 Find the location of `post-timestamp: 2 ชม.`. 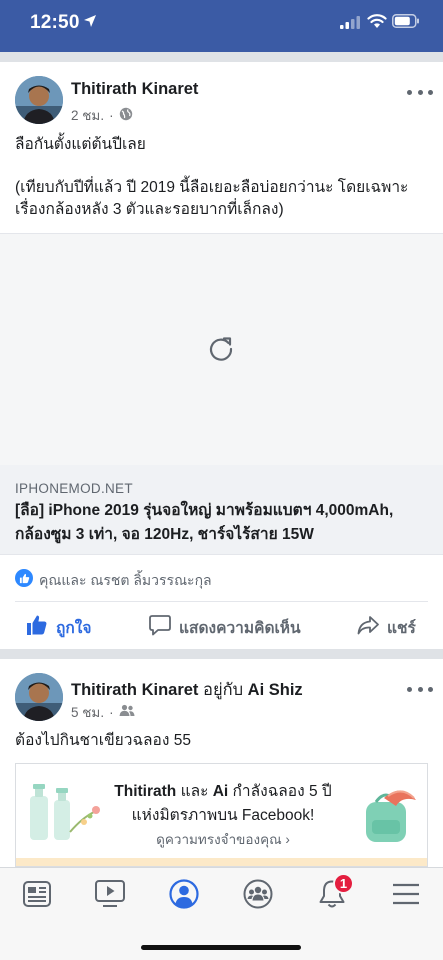

post-timestamp: 2 ชม. is located at coordinates (87, 115).